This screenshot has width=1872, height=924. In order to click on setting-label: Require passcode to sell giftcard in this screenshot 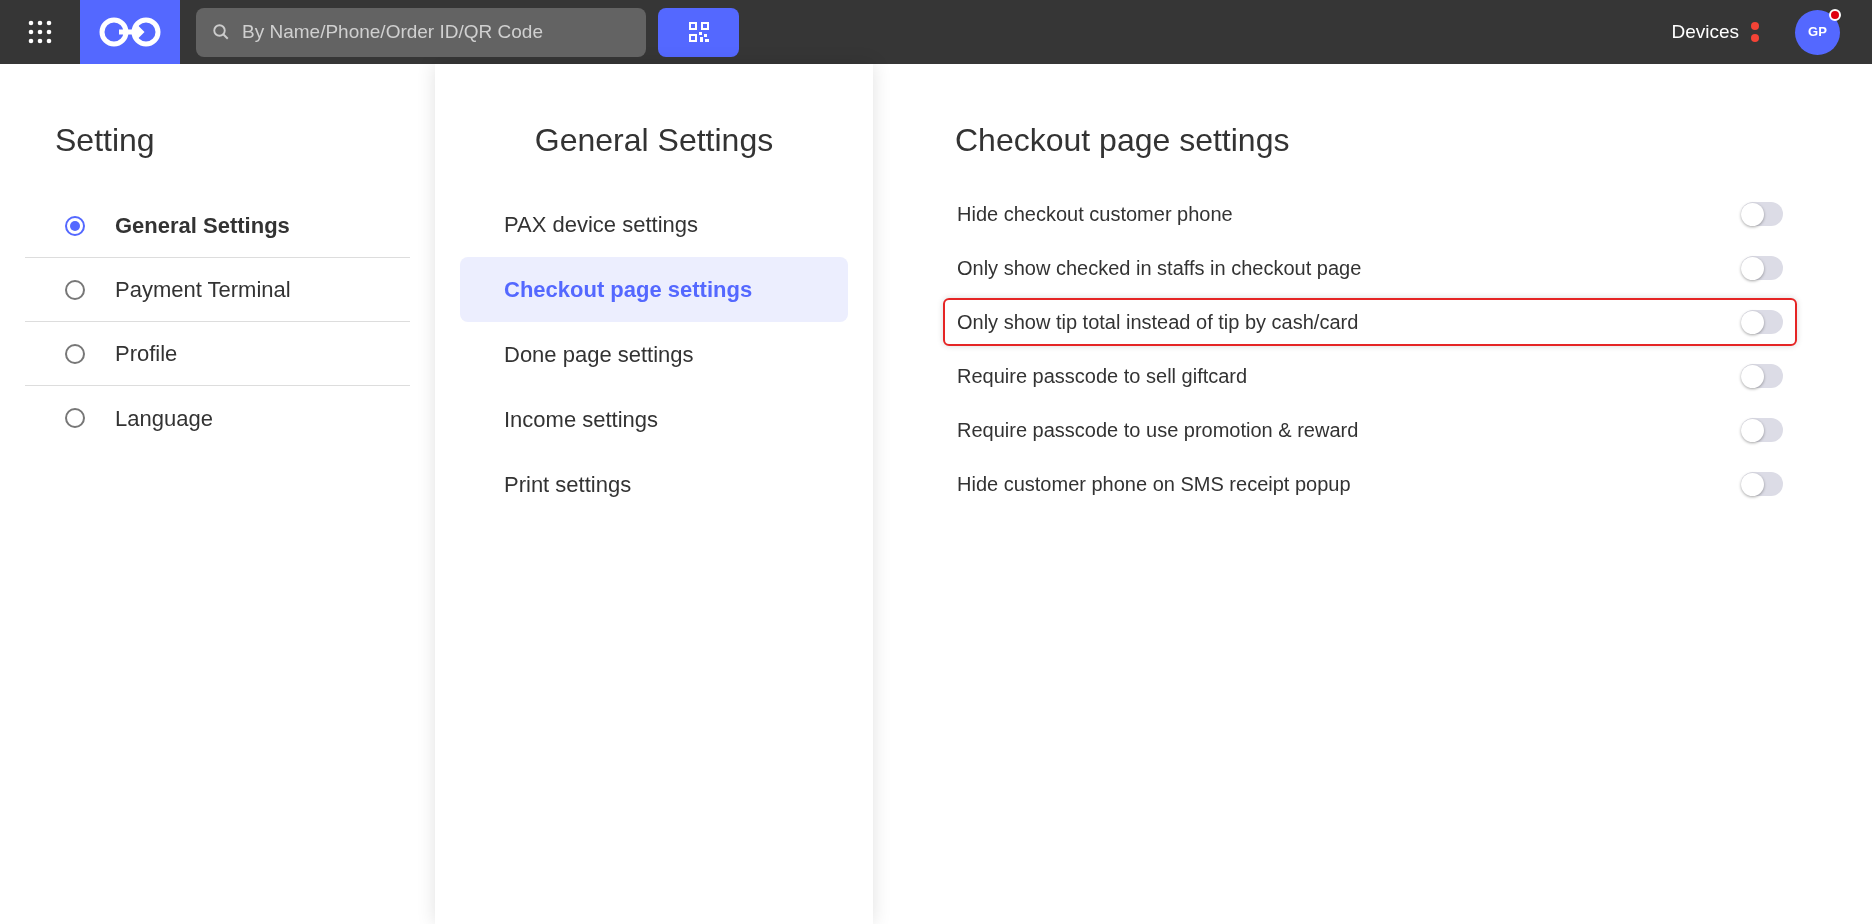, I will do `click(1102, 376)`.